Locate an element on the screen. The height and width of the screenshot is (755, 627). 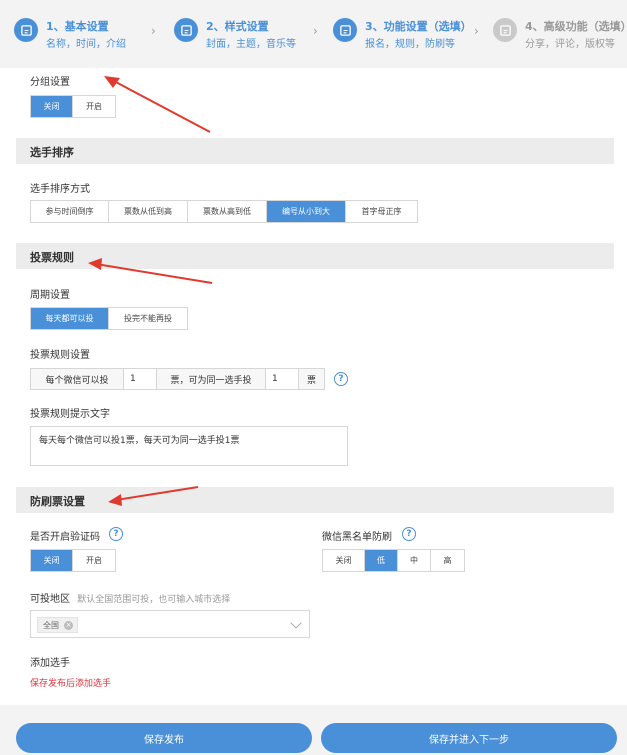
sort-method-label: 选手排序方式 is located at coordinates (60, 189).